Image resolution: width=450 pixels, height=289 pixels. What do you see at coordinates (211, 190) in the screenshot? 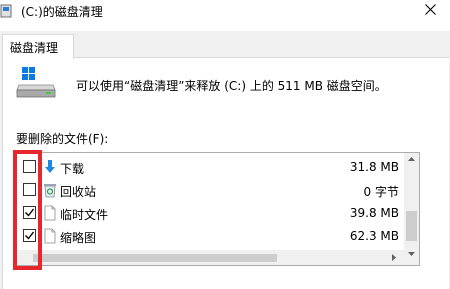
I see `list-item-recycle-bin: 回收站 0 字节` at bounding box center [211, 190].